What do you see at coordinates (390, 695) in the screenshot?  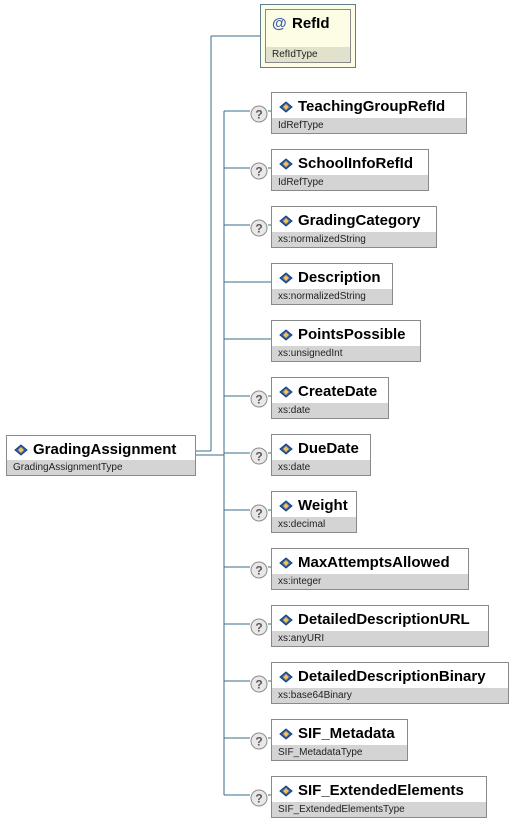 I see `element-type: xs:base64Binary` at bounding box center [390, 695].